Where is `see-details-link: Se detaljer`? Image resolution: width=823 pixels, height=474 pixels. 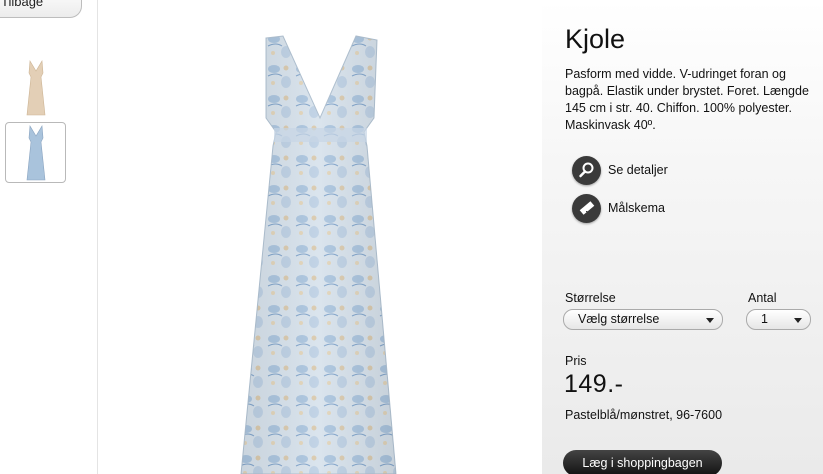 see-details-link: Se detaljer is located at coordinates (620, 170).